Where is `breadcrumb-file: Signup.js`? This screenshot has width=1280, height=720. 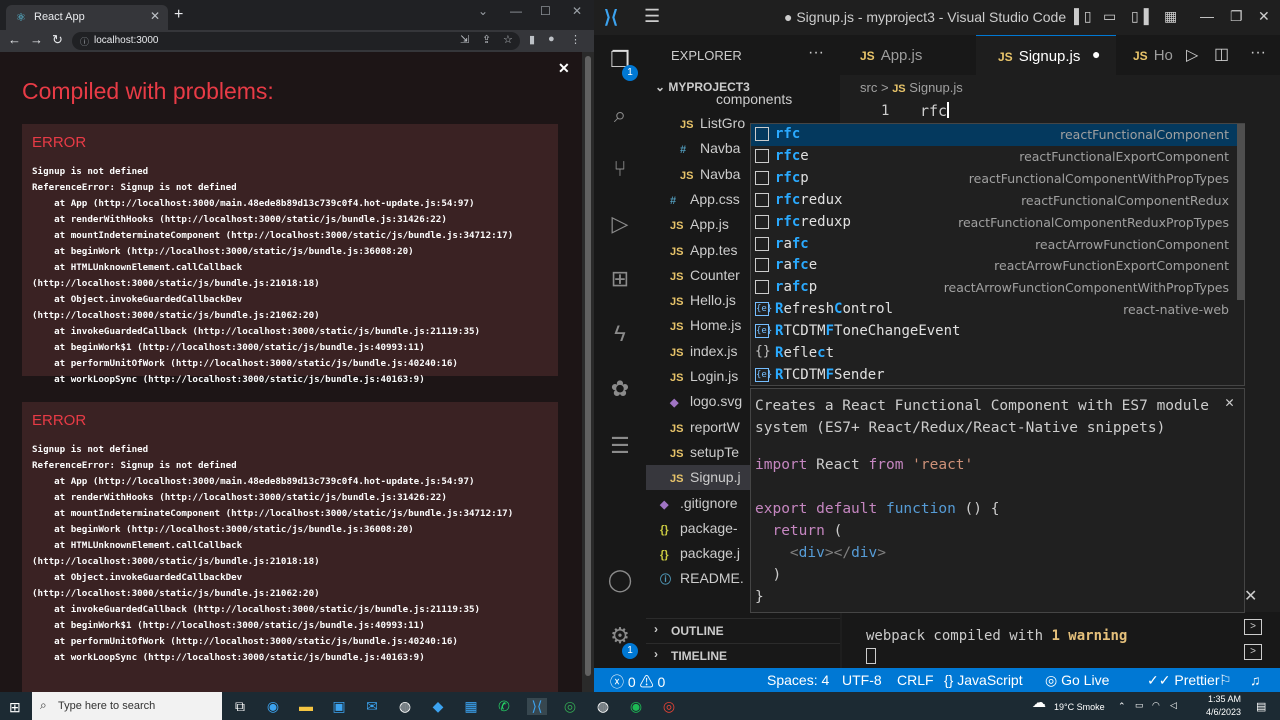
breadcrumb-file: Signup.js is located at coordinates (935, 87).